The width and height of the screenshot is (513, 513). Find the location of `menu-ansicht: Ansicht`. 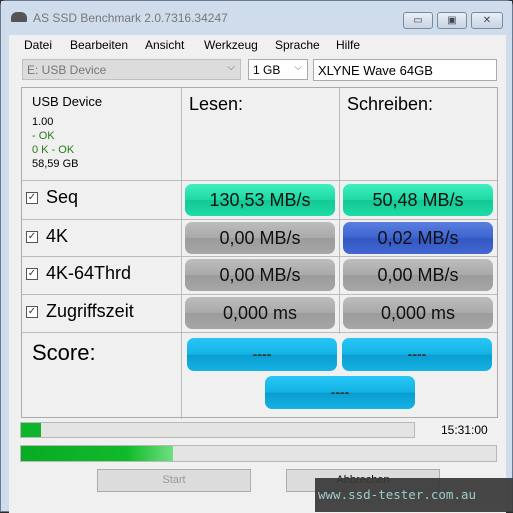

menu-ansicht: Ansicht is located at coordinates (164, 45).